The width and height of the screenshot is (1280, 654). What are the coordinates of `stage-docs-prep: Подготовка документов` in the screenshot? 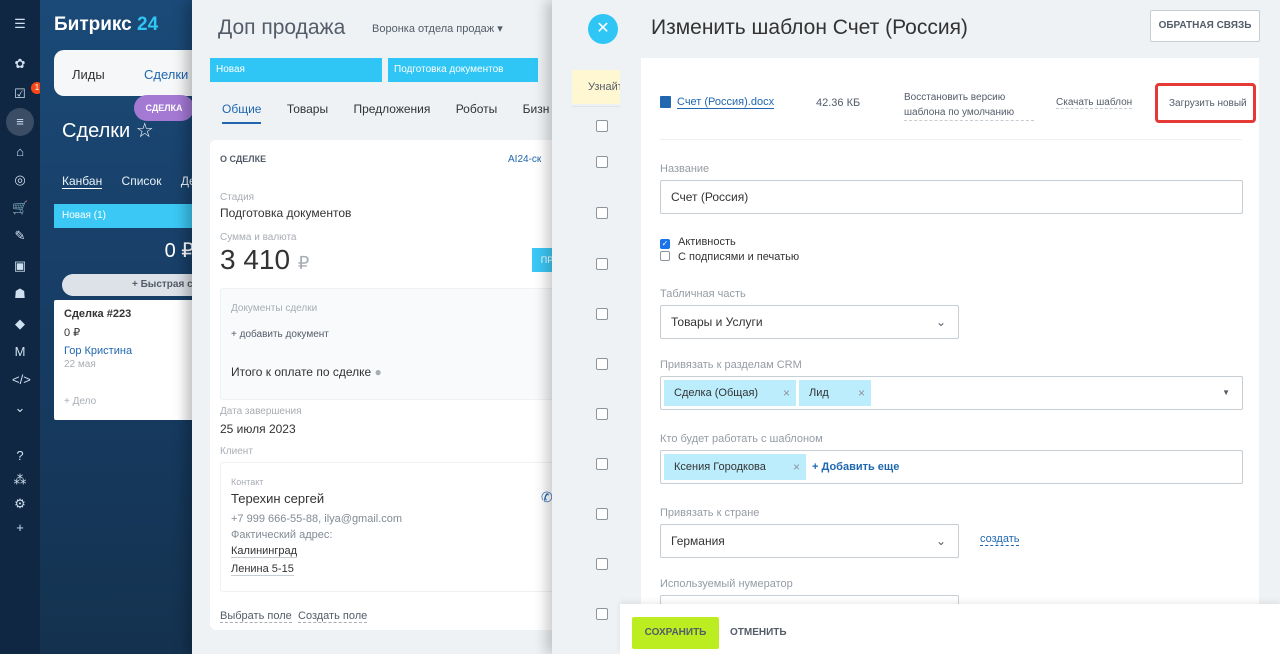 It's located at (463, 70).